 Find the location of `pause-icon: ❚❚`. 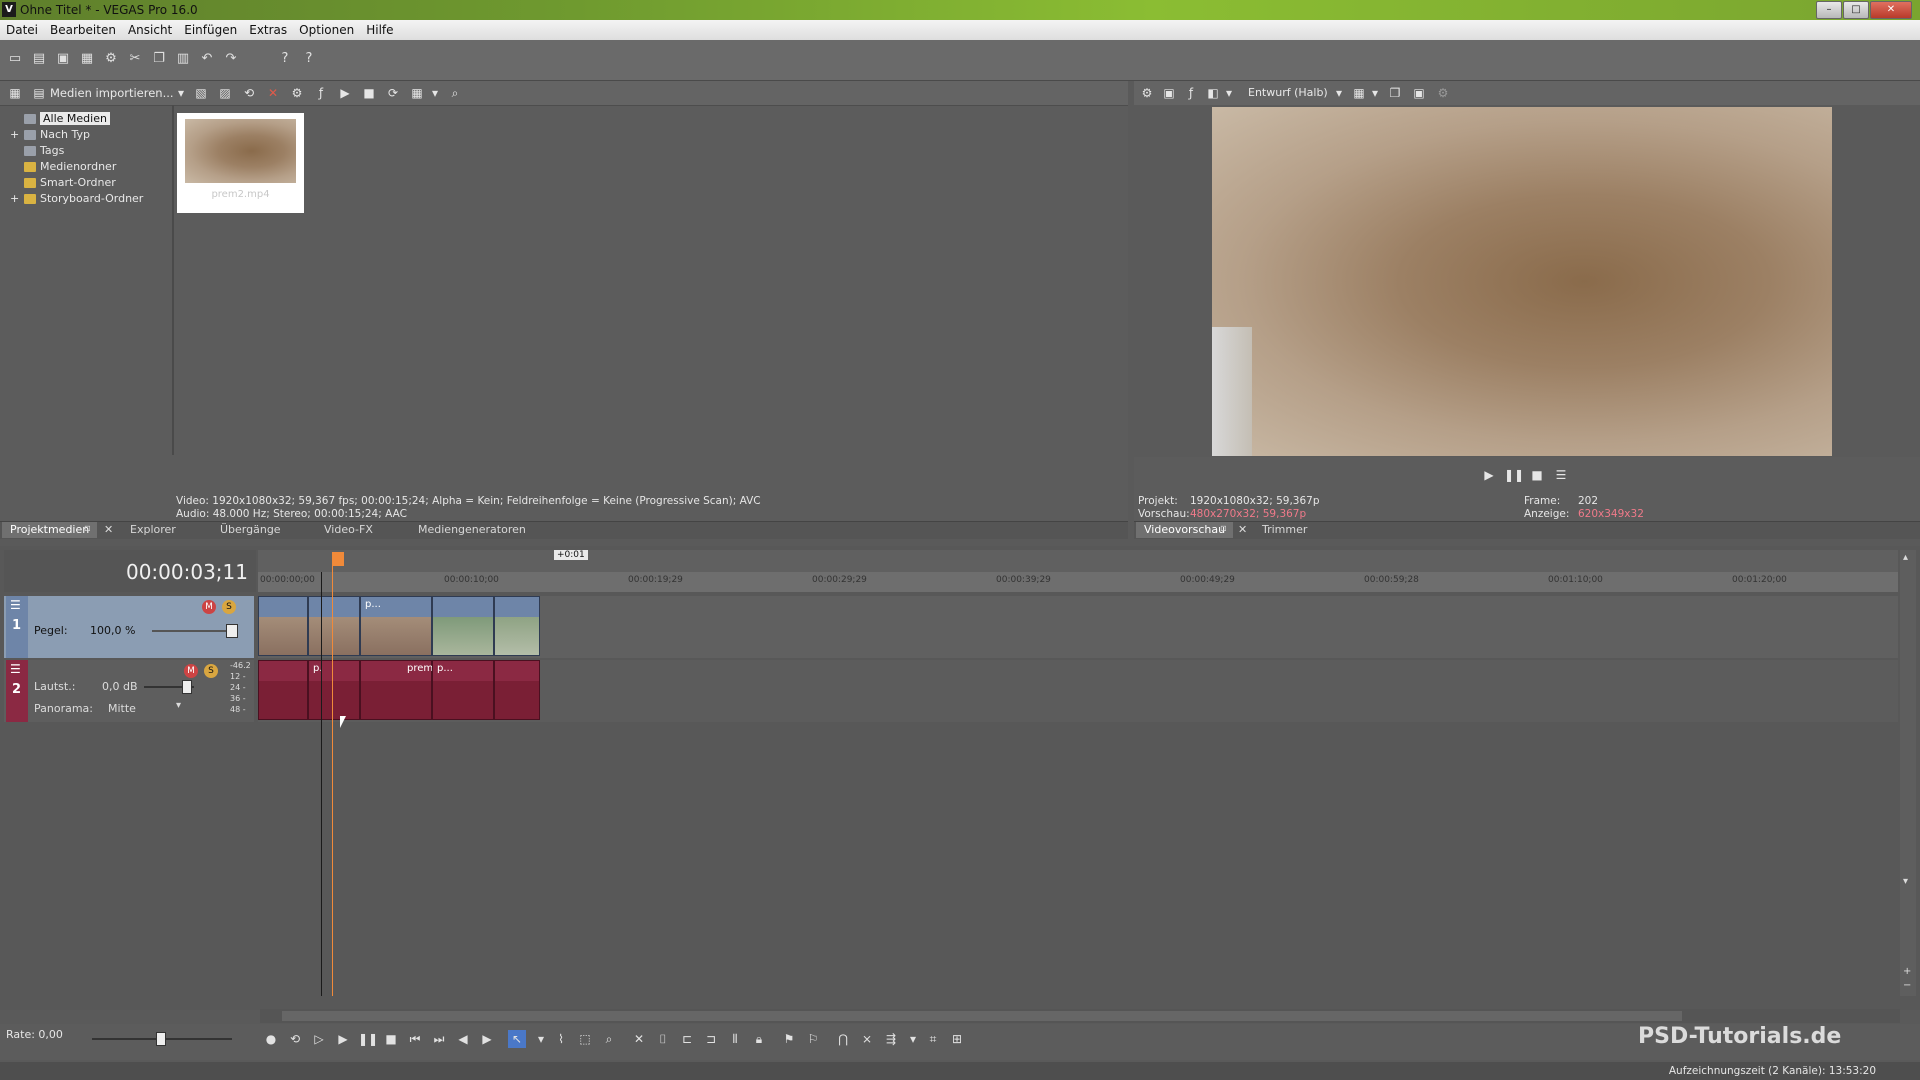

pause-icon: ❚❚ is located at coordinates (1514, 475).